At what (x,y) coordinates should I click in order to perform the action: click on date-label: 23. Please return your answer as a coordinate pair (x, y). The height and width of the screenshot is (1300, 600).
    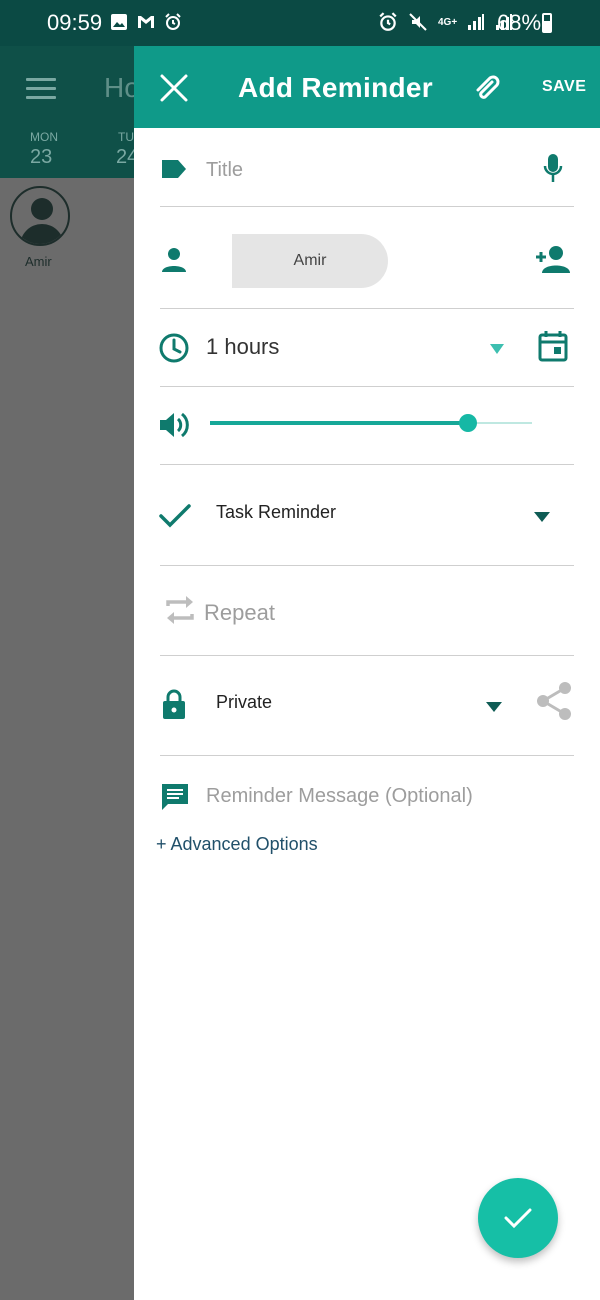
    Looking at the image, I should click on (41, 157).